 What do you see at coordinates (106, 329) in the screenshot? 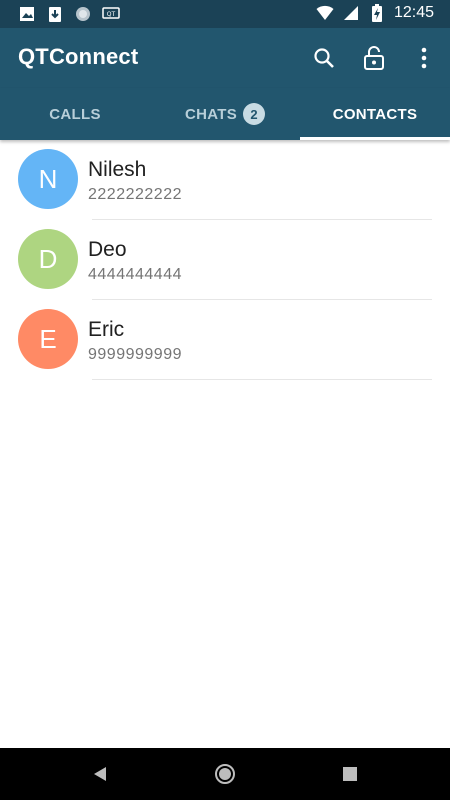
I see `contact-name: Eric` at bounding box center [106, 329].